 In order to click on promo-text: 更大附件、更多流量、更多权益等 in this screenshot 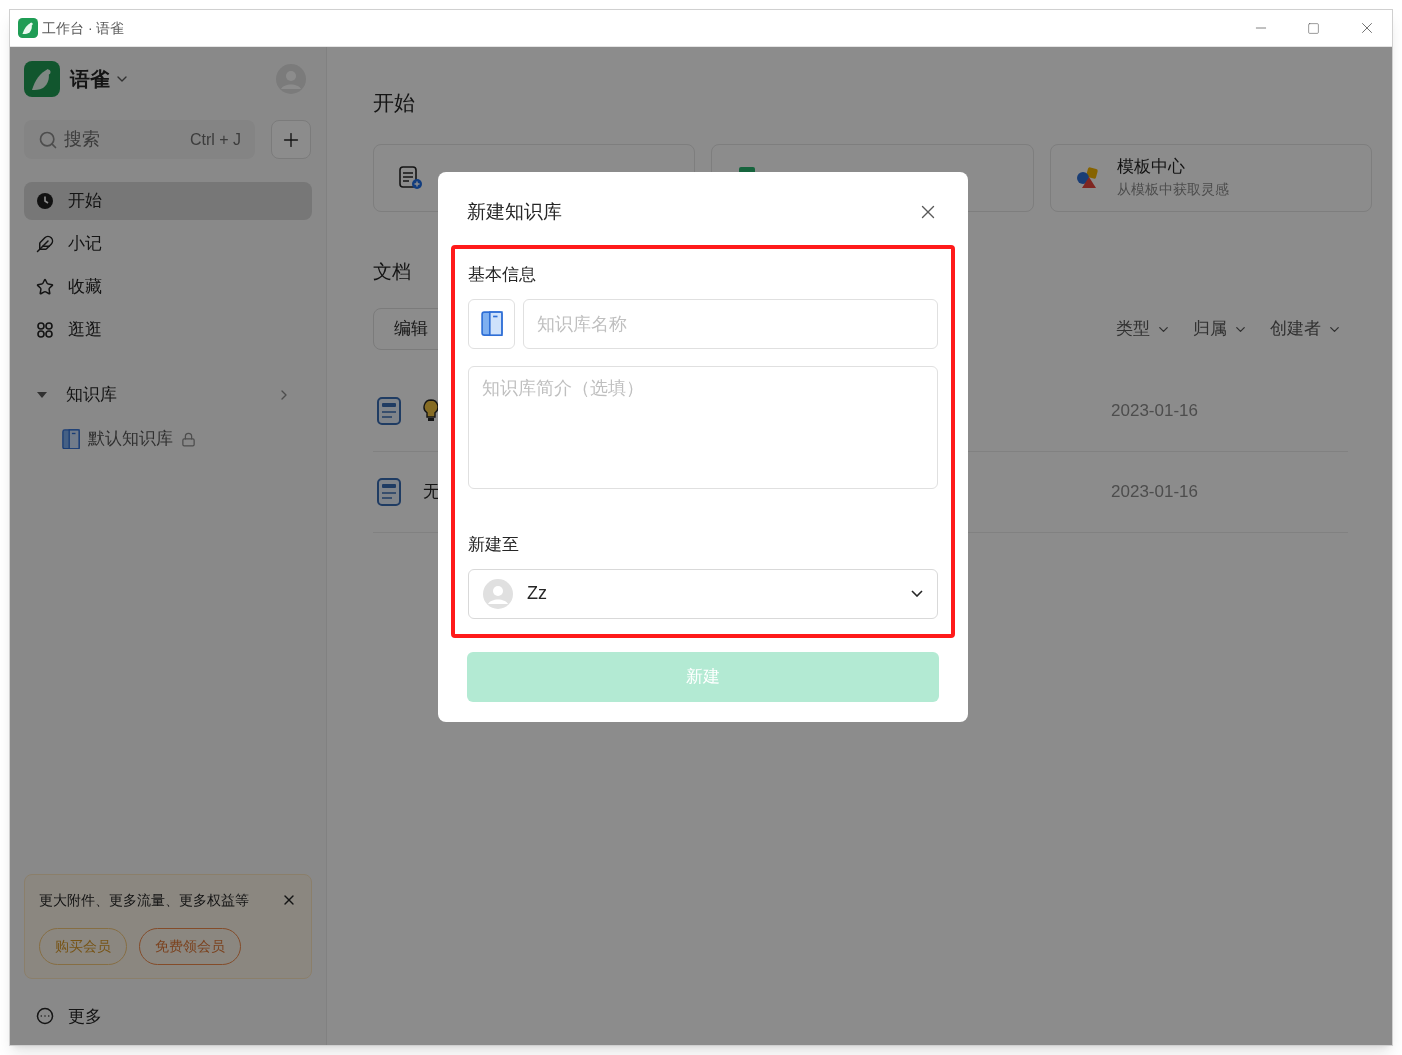, I will do `click(144, 900)`.